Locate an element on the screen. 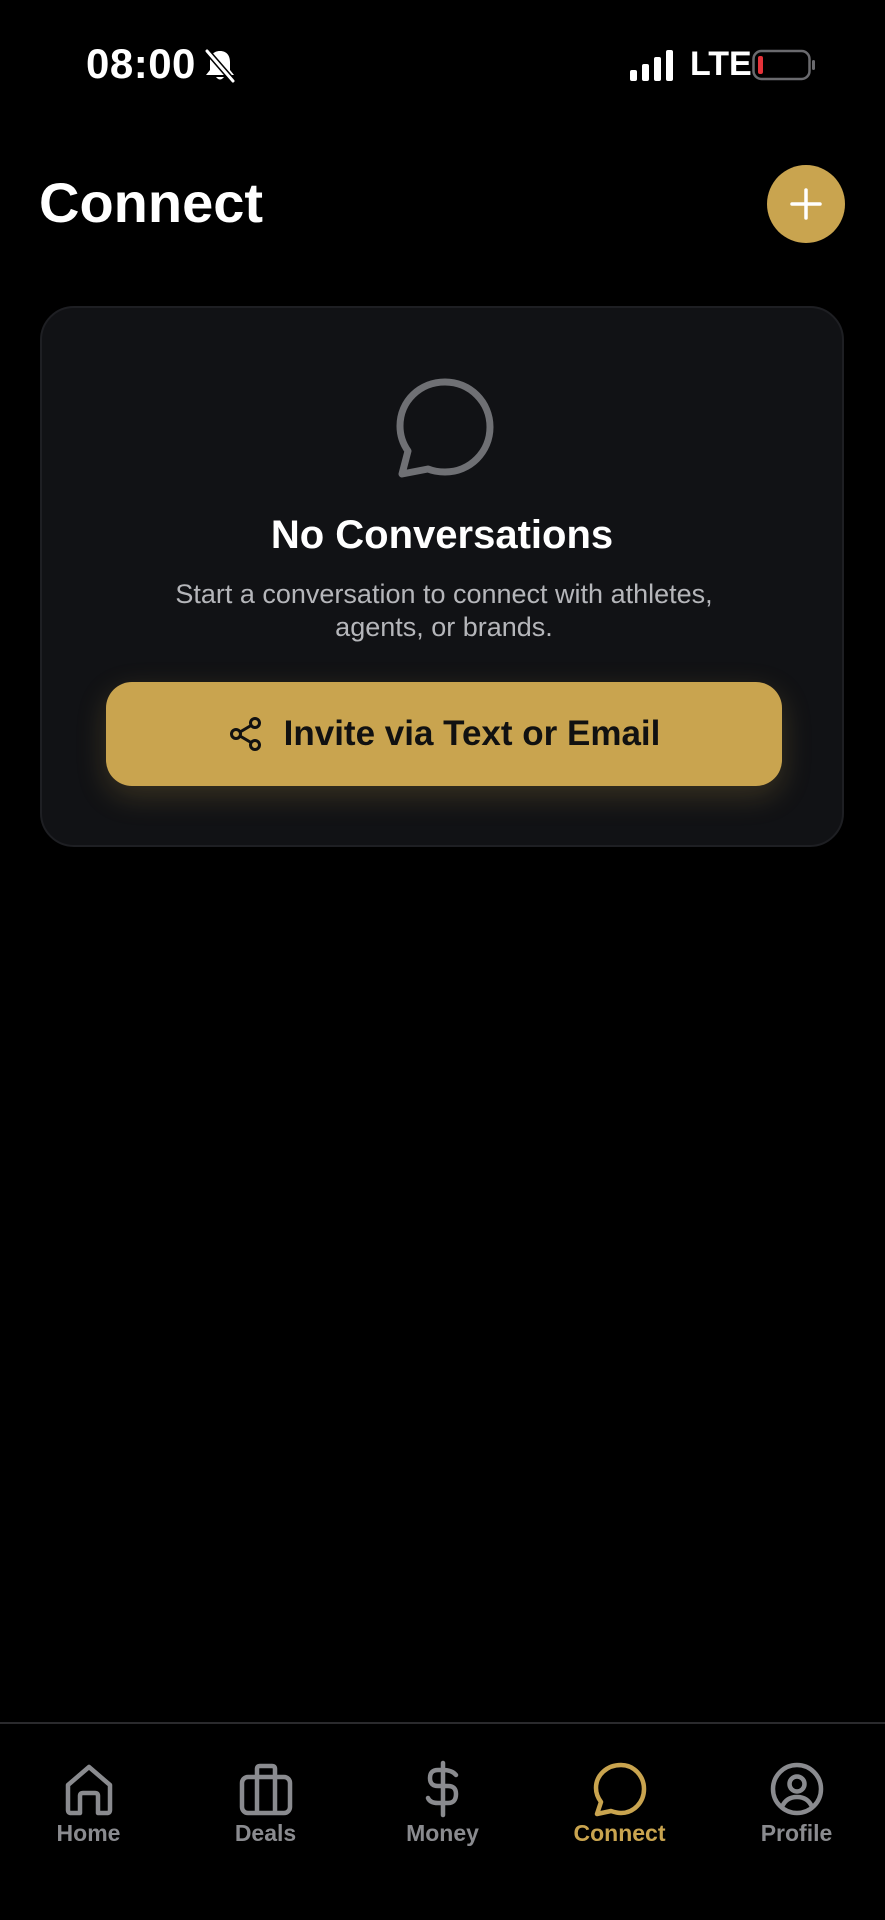 This screenshot has height=1920, width=885. tab-bar: Home Deals Money Connect Profile is located at coordinates (442, 1821).